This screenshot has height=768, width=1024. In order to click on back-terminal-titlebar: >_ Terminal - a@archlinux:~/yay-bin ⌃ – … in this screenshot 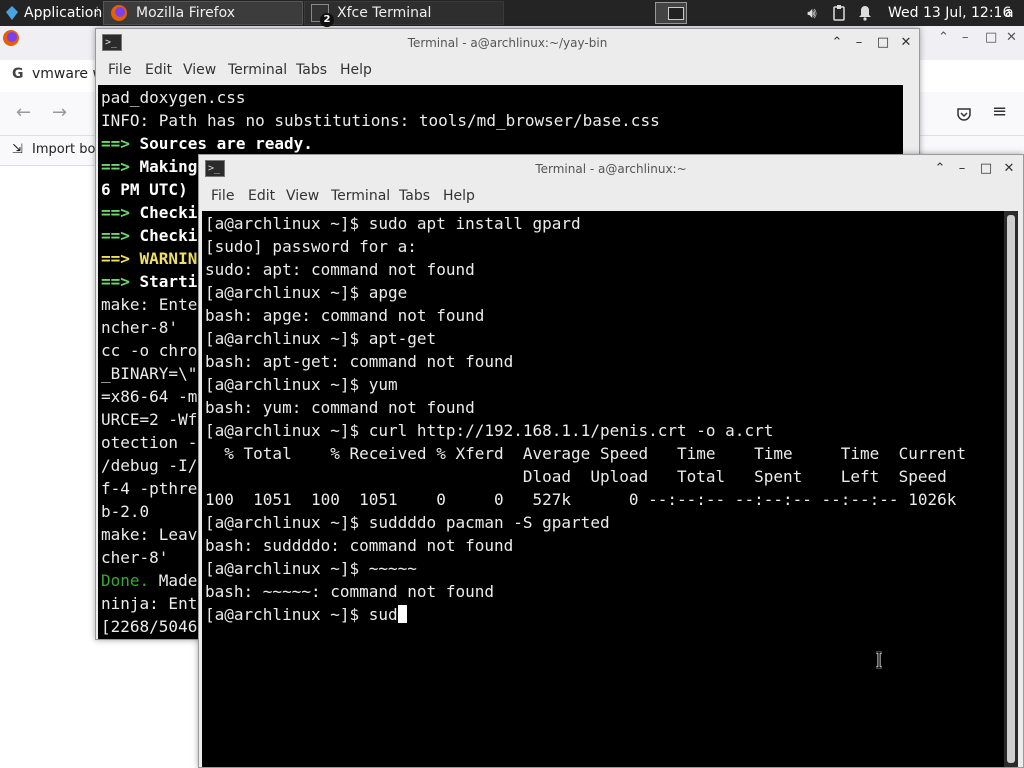, I will do `click(507, 43)`.